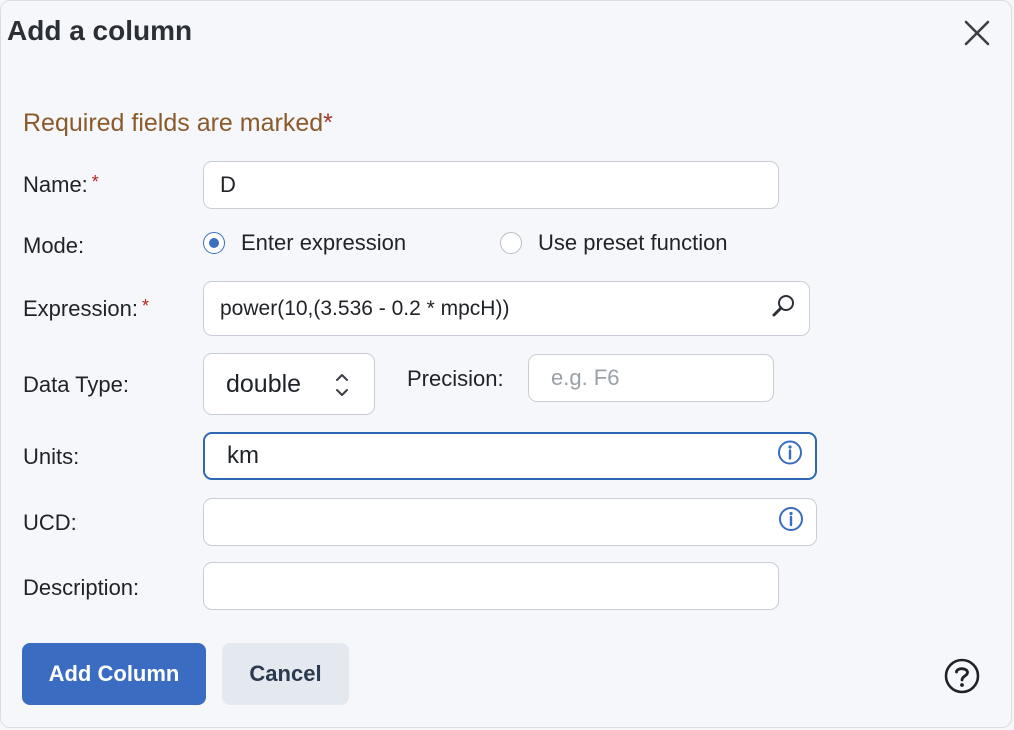 Image resolution: width=1014 pixels, height=730 pixels. What do you see at coordinates (324, 242) in the screenshot?
I see `radio-expression-label: Enter expression` at bounding box center [324, 242].